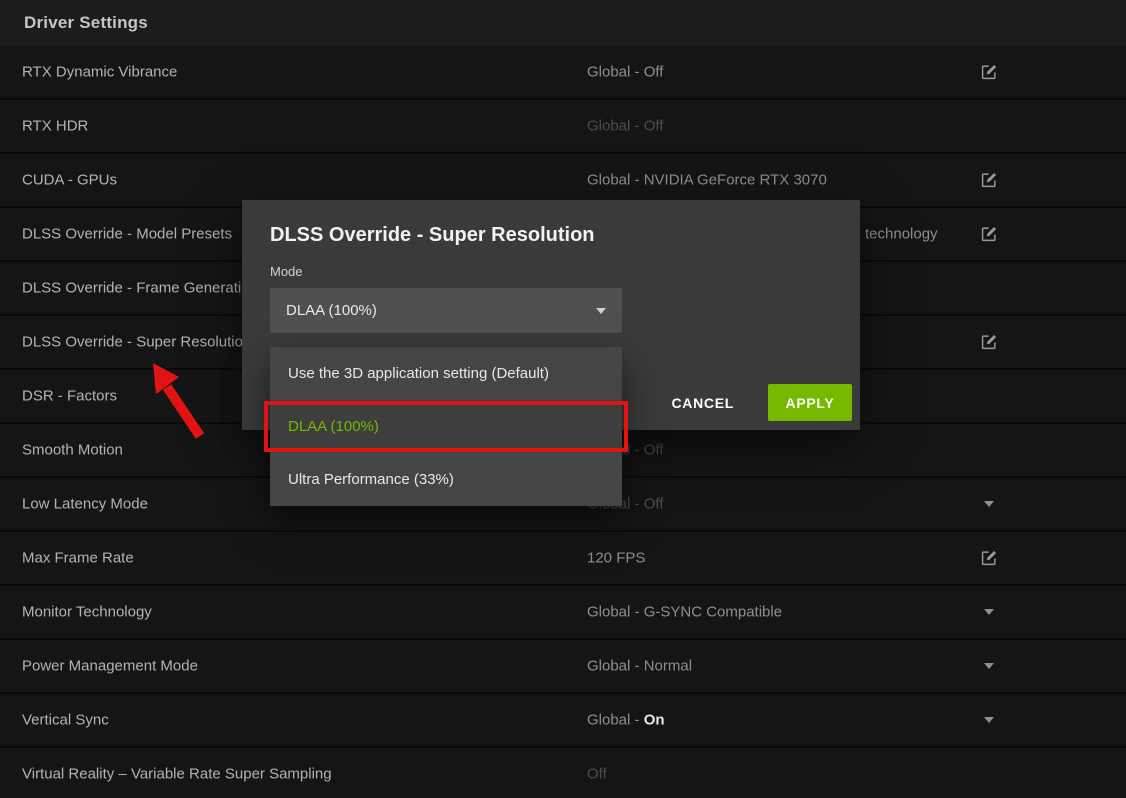  I want to click on setting-label: DLSS Override - Model Presets, so click(127, 234).